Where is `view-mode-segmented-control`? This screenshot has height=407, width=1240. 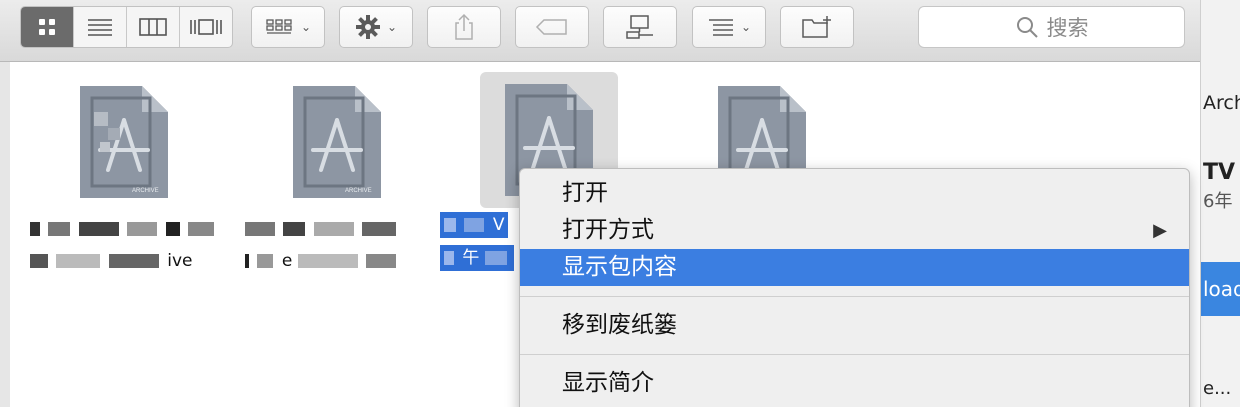 view-mode-segmented-control is located at coordinates (126, 27).